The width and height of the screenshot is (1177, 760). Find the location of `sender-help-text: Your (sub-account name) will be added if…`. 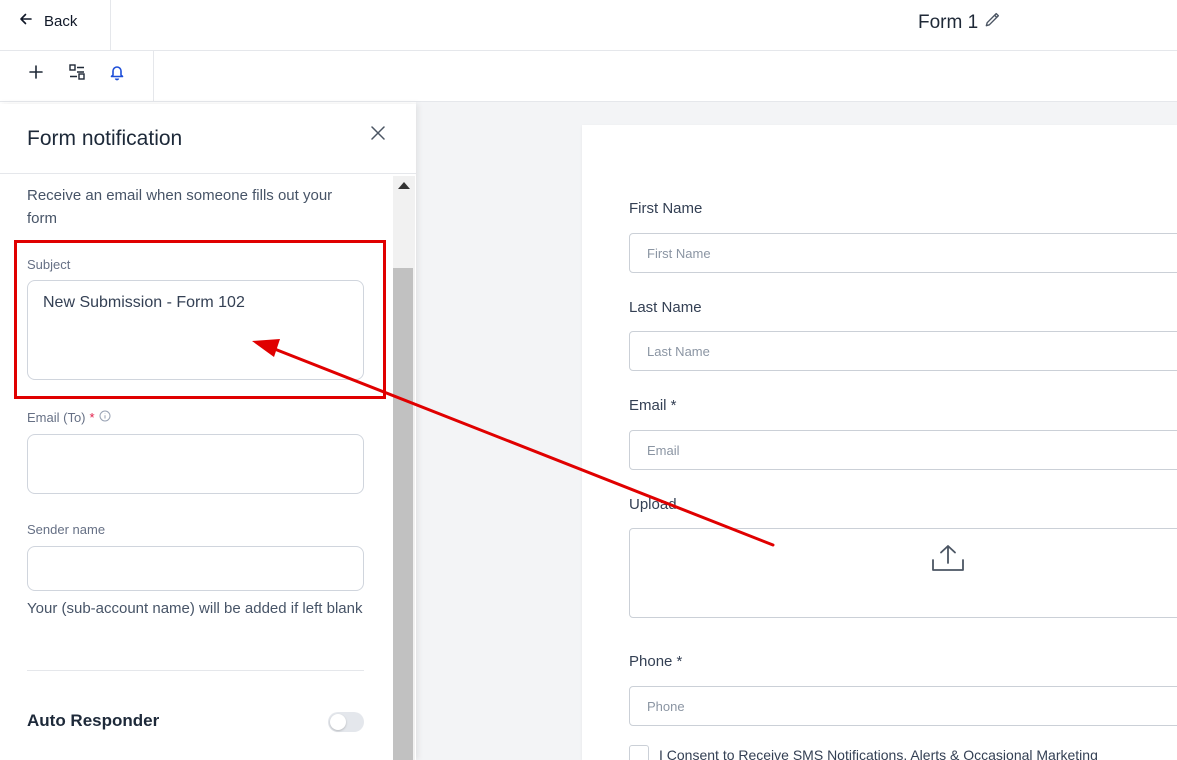

sender-help-text: Your (sub-account name) will be added if… is located at coordinates (195, 608).